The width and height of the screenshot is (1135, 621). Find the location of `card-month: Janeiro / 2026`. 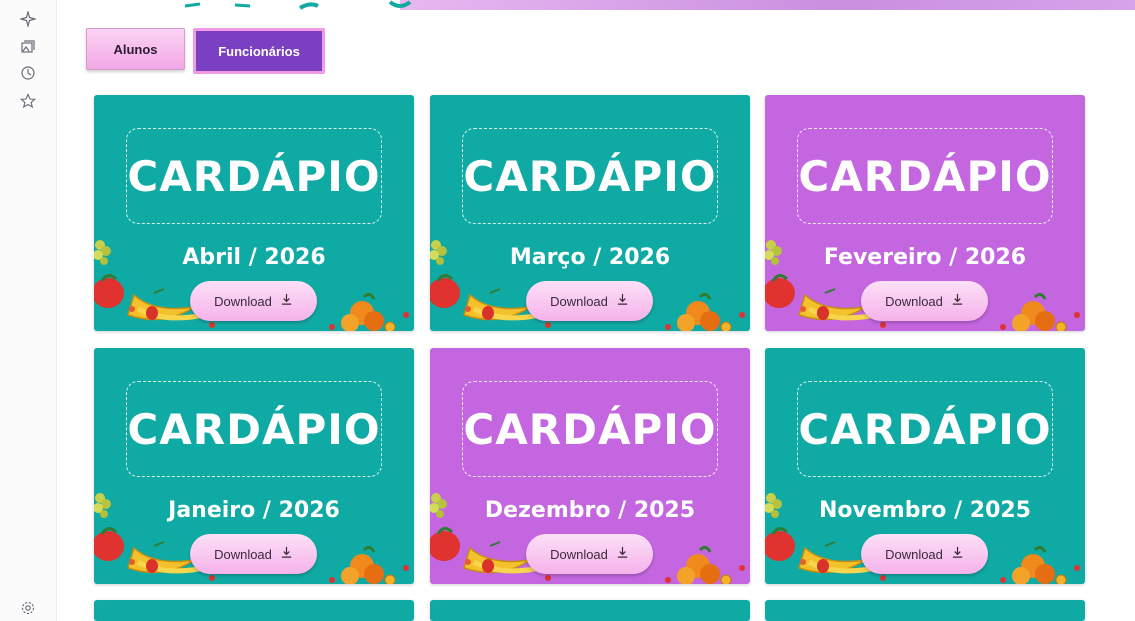

card-month: Janeiro / 2026 is located at coordinates (254, 510).